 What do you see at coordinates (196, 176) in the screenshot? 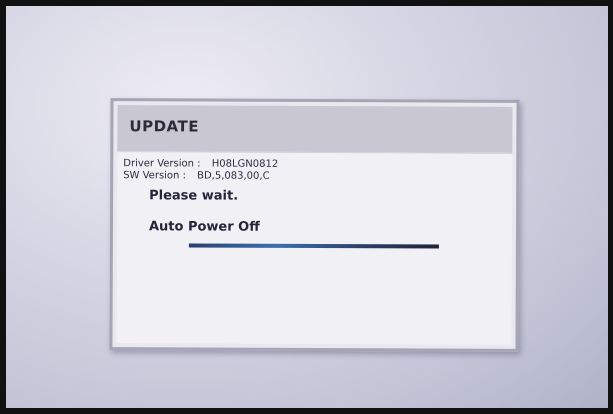
I see `sw-version-row: SW Version : BD,5,083,00,C` at bounding box center [196, 176].